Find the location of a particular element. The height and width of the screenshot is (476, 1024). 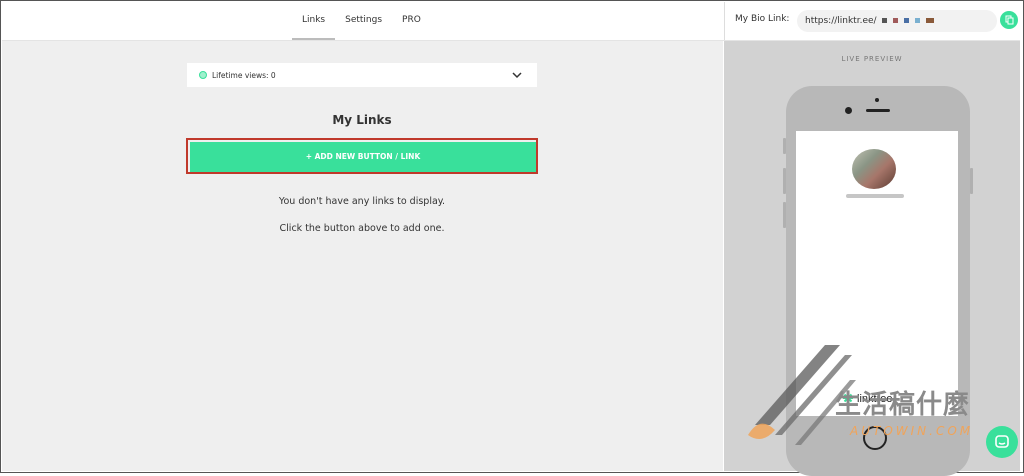

chat-support-button is located at coordinates (1002, 442).